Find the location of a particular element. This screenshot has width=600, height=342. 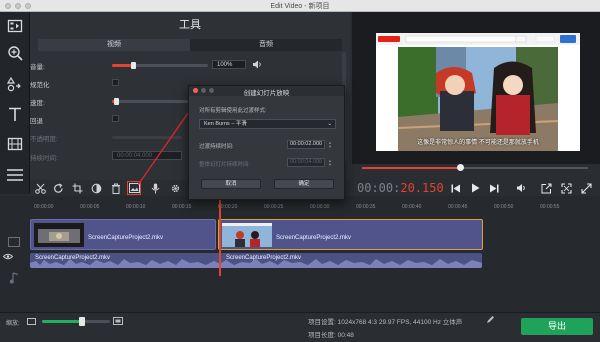

ruler-tick: 00:00:55 is located at coordinates (550, 207).